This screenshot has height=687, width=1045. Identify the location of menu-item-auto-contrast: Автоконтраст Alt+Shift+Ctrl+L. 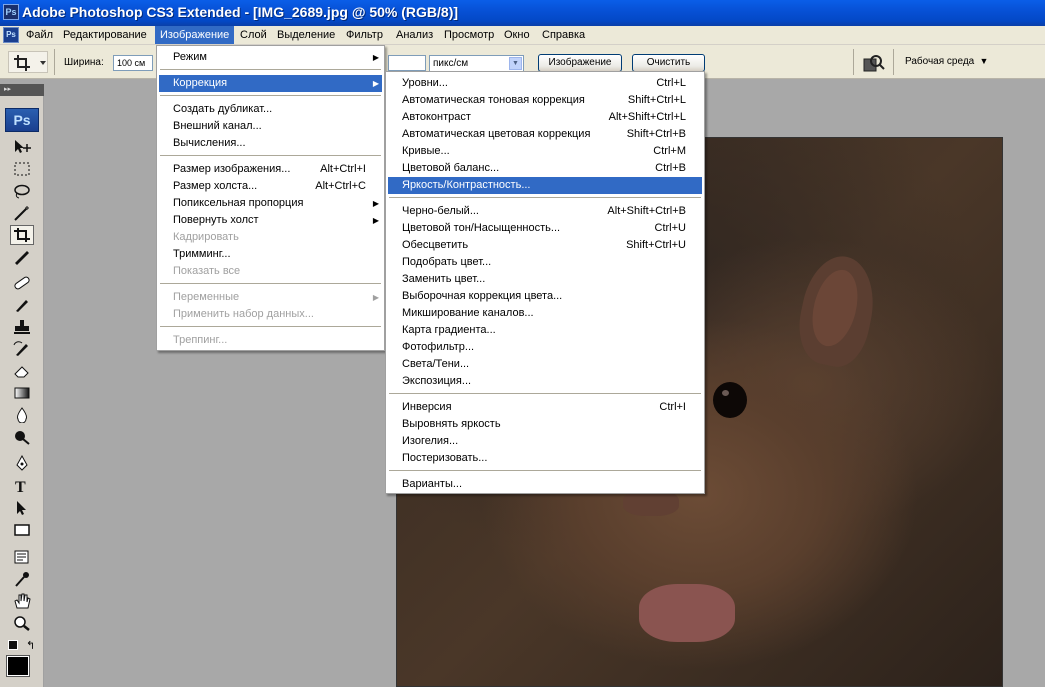
(545, 117).